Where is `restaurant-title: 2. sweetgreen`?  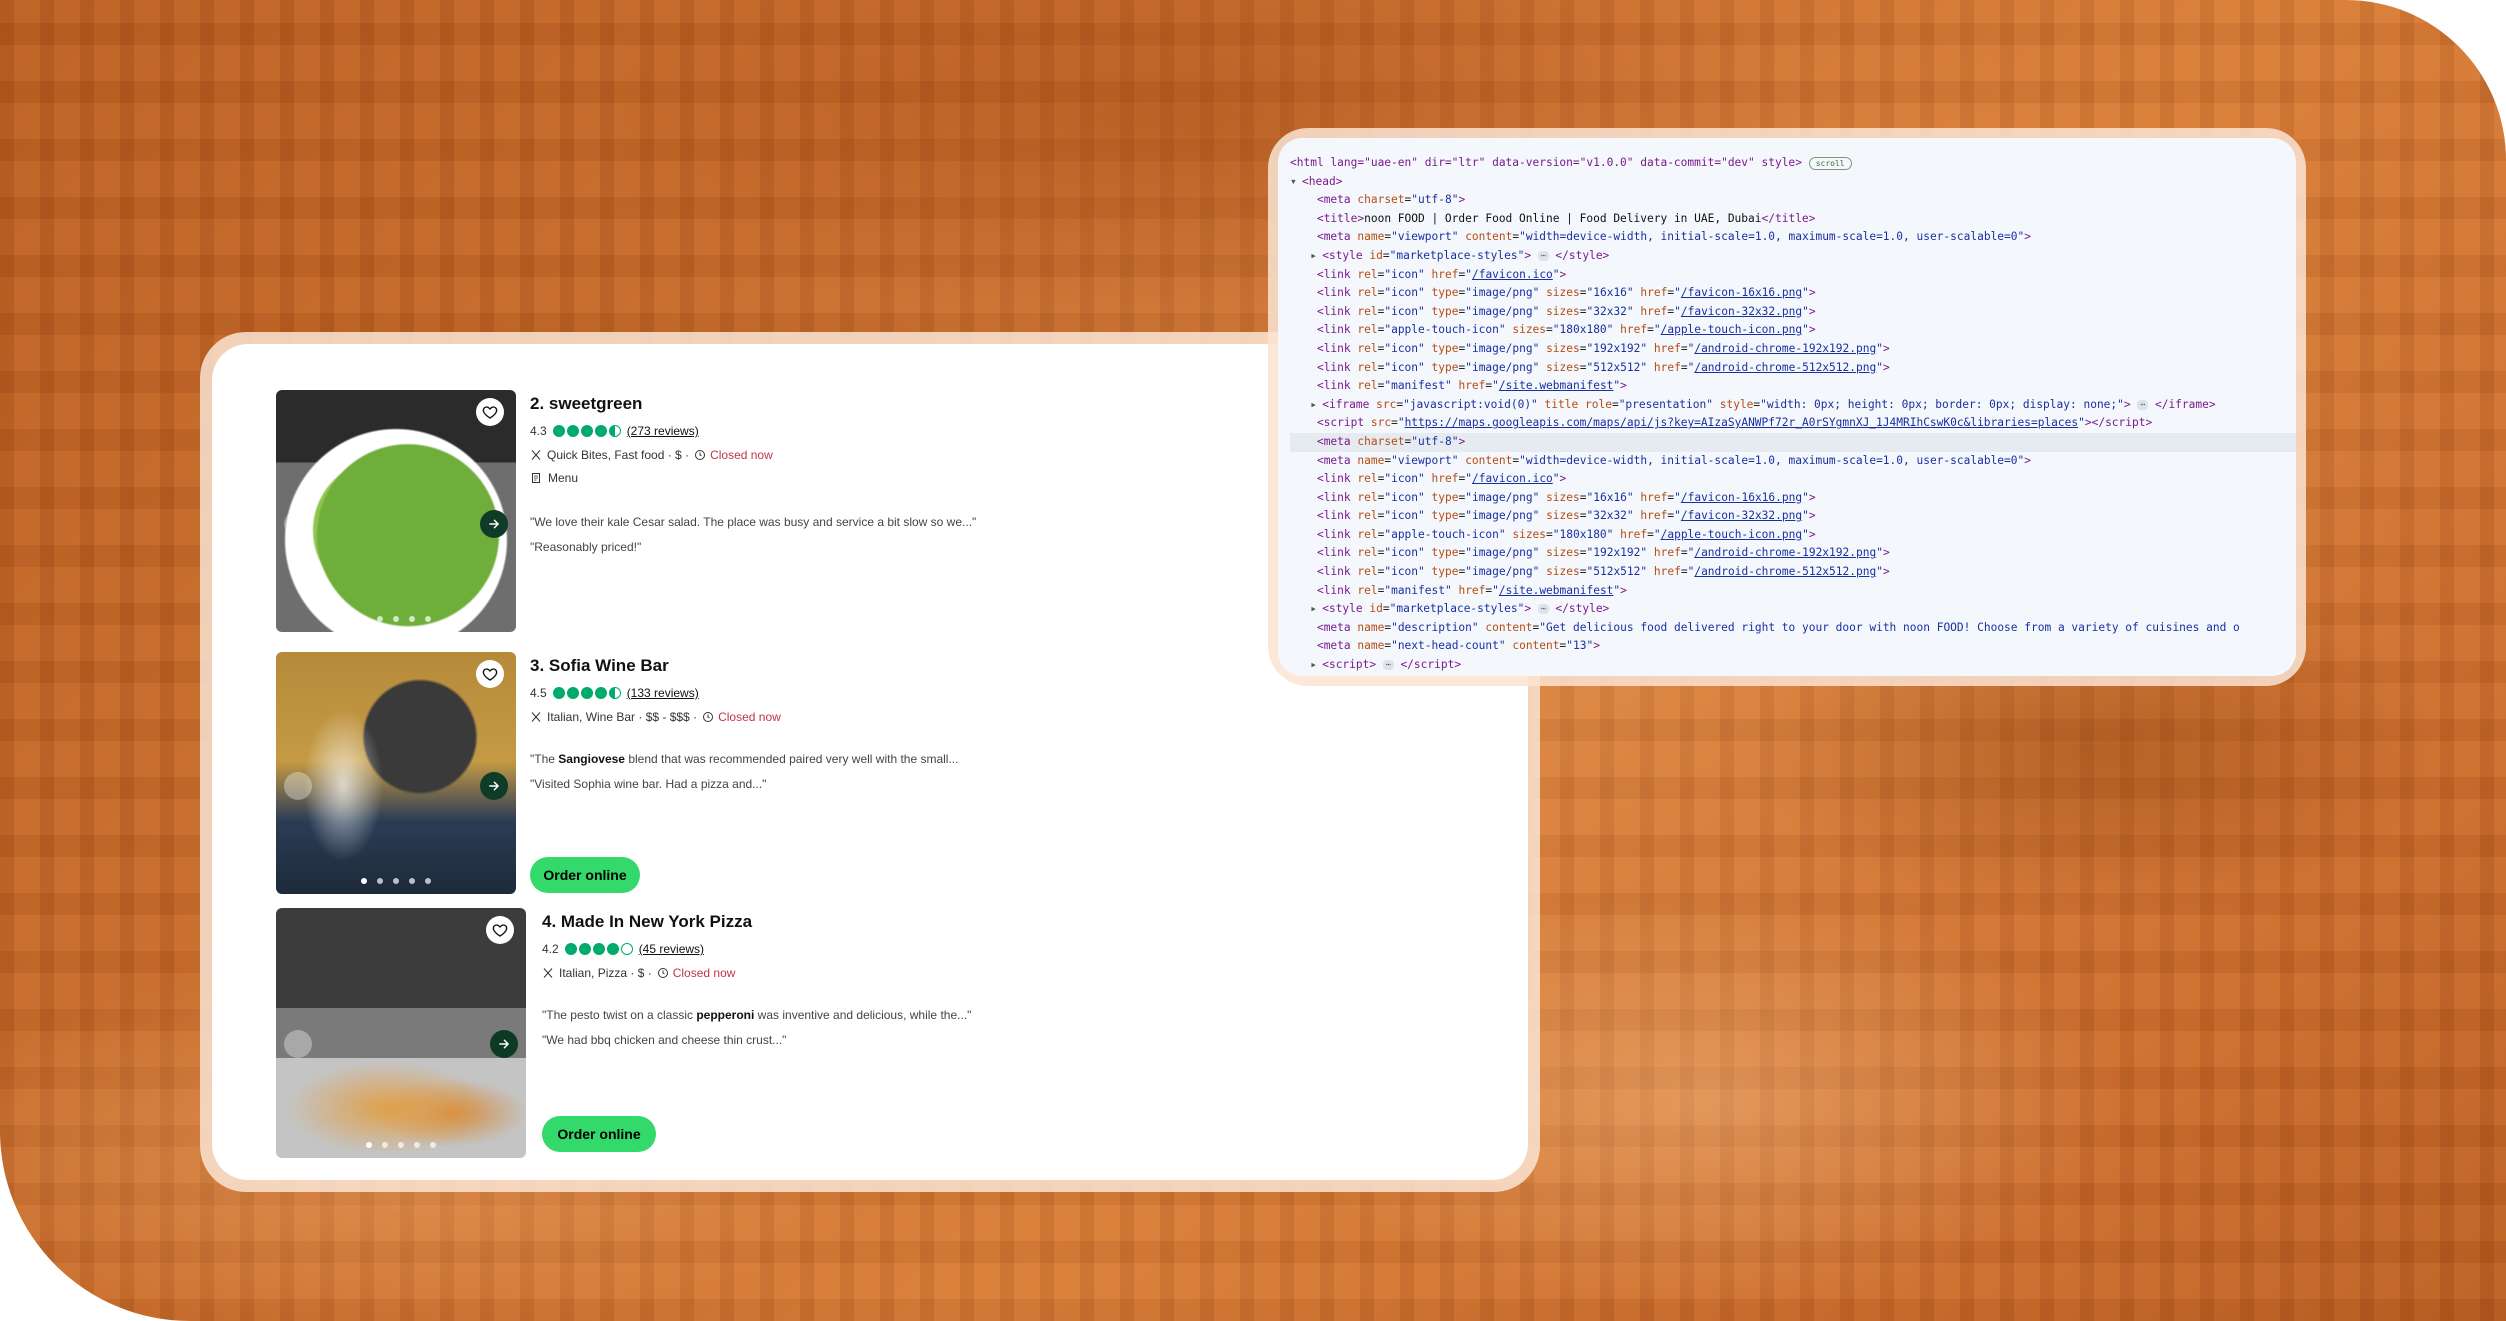
restaurant-title: 2. sweetgreen is located at coordinates (910, 404).